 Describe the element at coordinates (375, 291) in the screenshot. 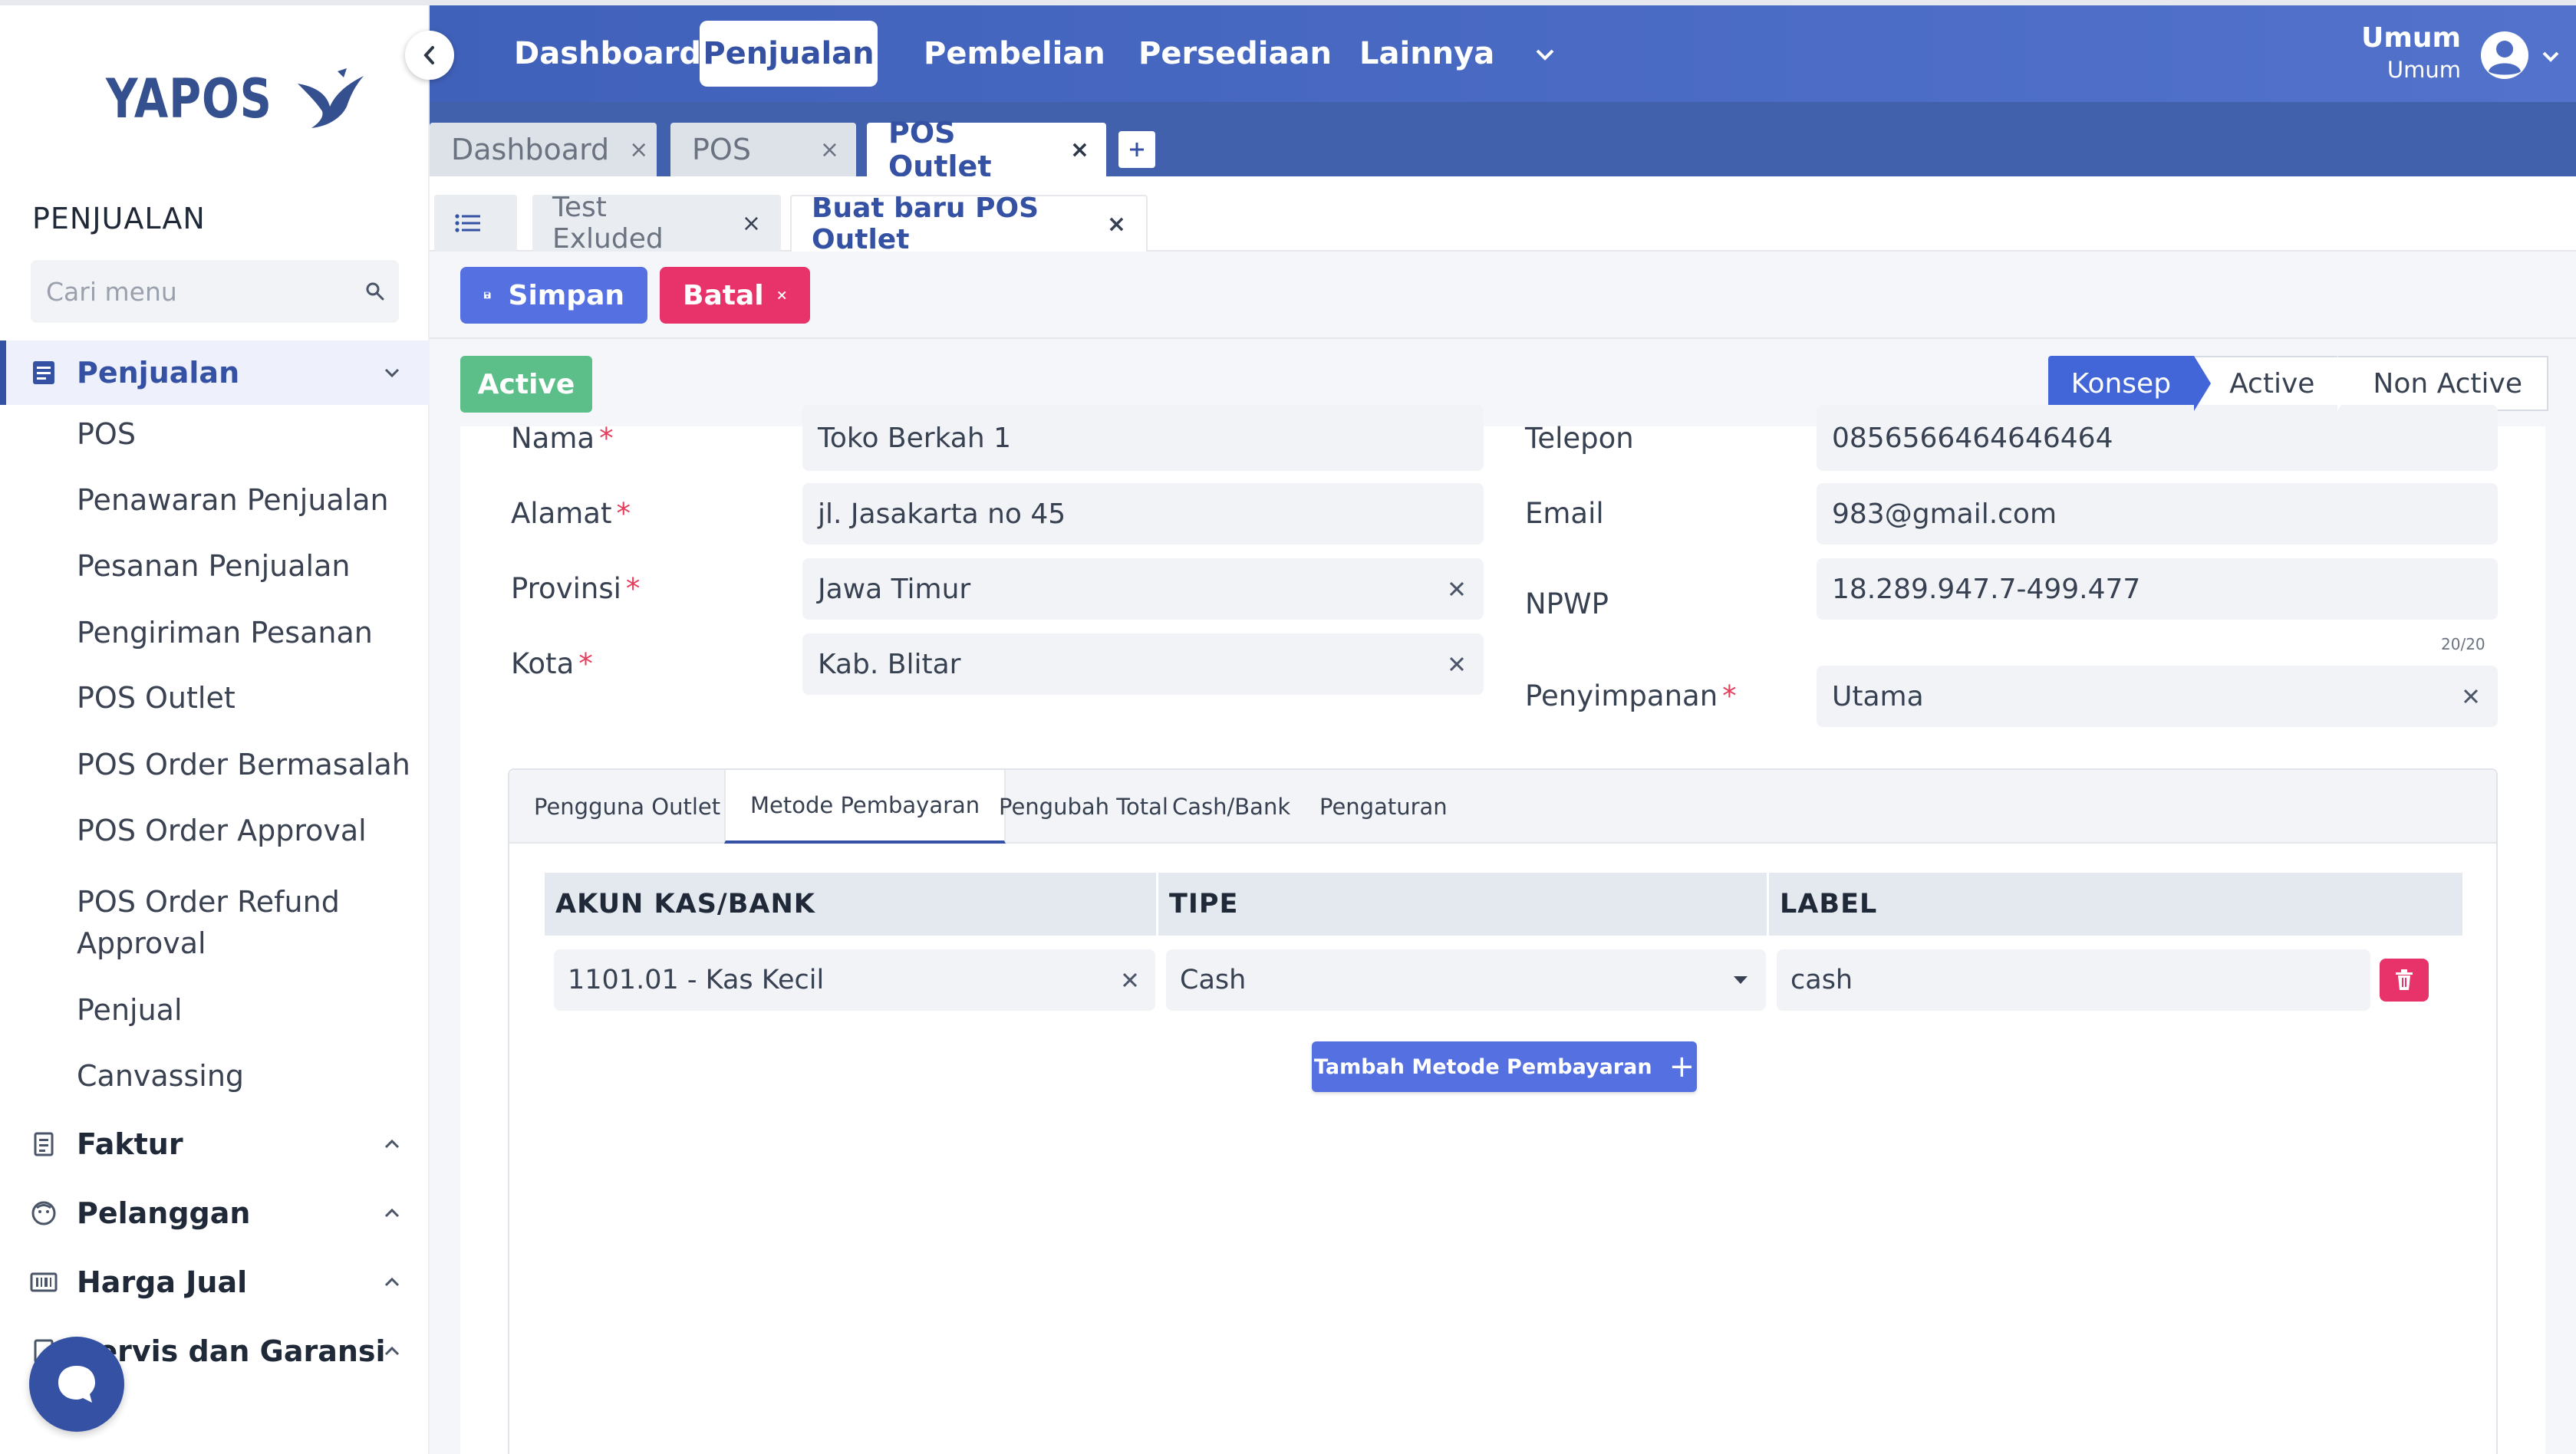

I see `search-icon` at that location.